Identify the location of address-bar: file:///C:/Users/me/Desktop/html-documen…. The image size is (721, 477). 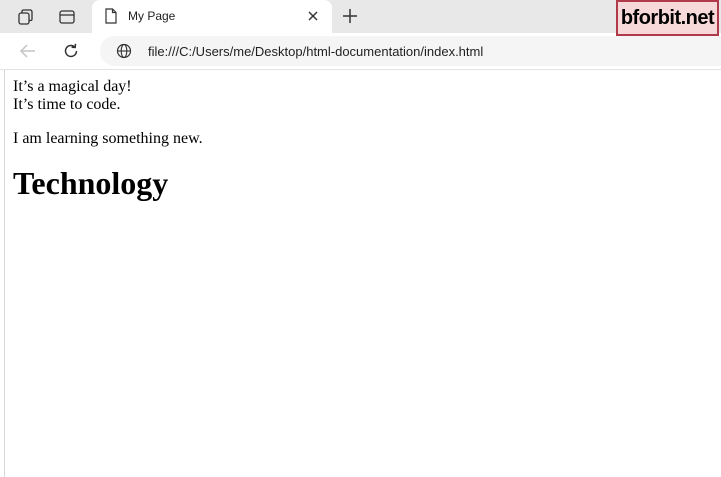
(410, 51).